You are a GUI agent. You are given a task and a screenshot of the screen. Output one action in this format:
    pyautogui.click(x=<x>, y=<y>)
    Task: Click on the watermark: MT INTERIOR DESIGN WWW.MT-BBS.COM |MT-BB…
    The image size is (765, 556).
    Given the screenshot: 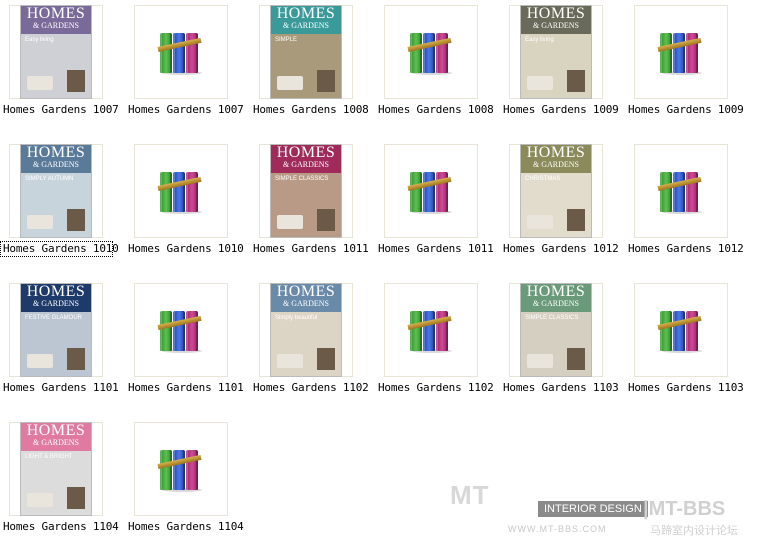 What is the action you would take?
    pyautogui.click(x=607, y=511)
    